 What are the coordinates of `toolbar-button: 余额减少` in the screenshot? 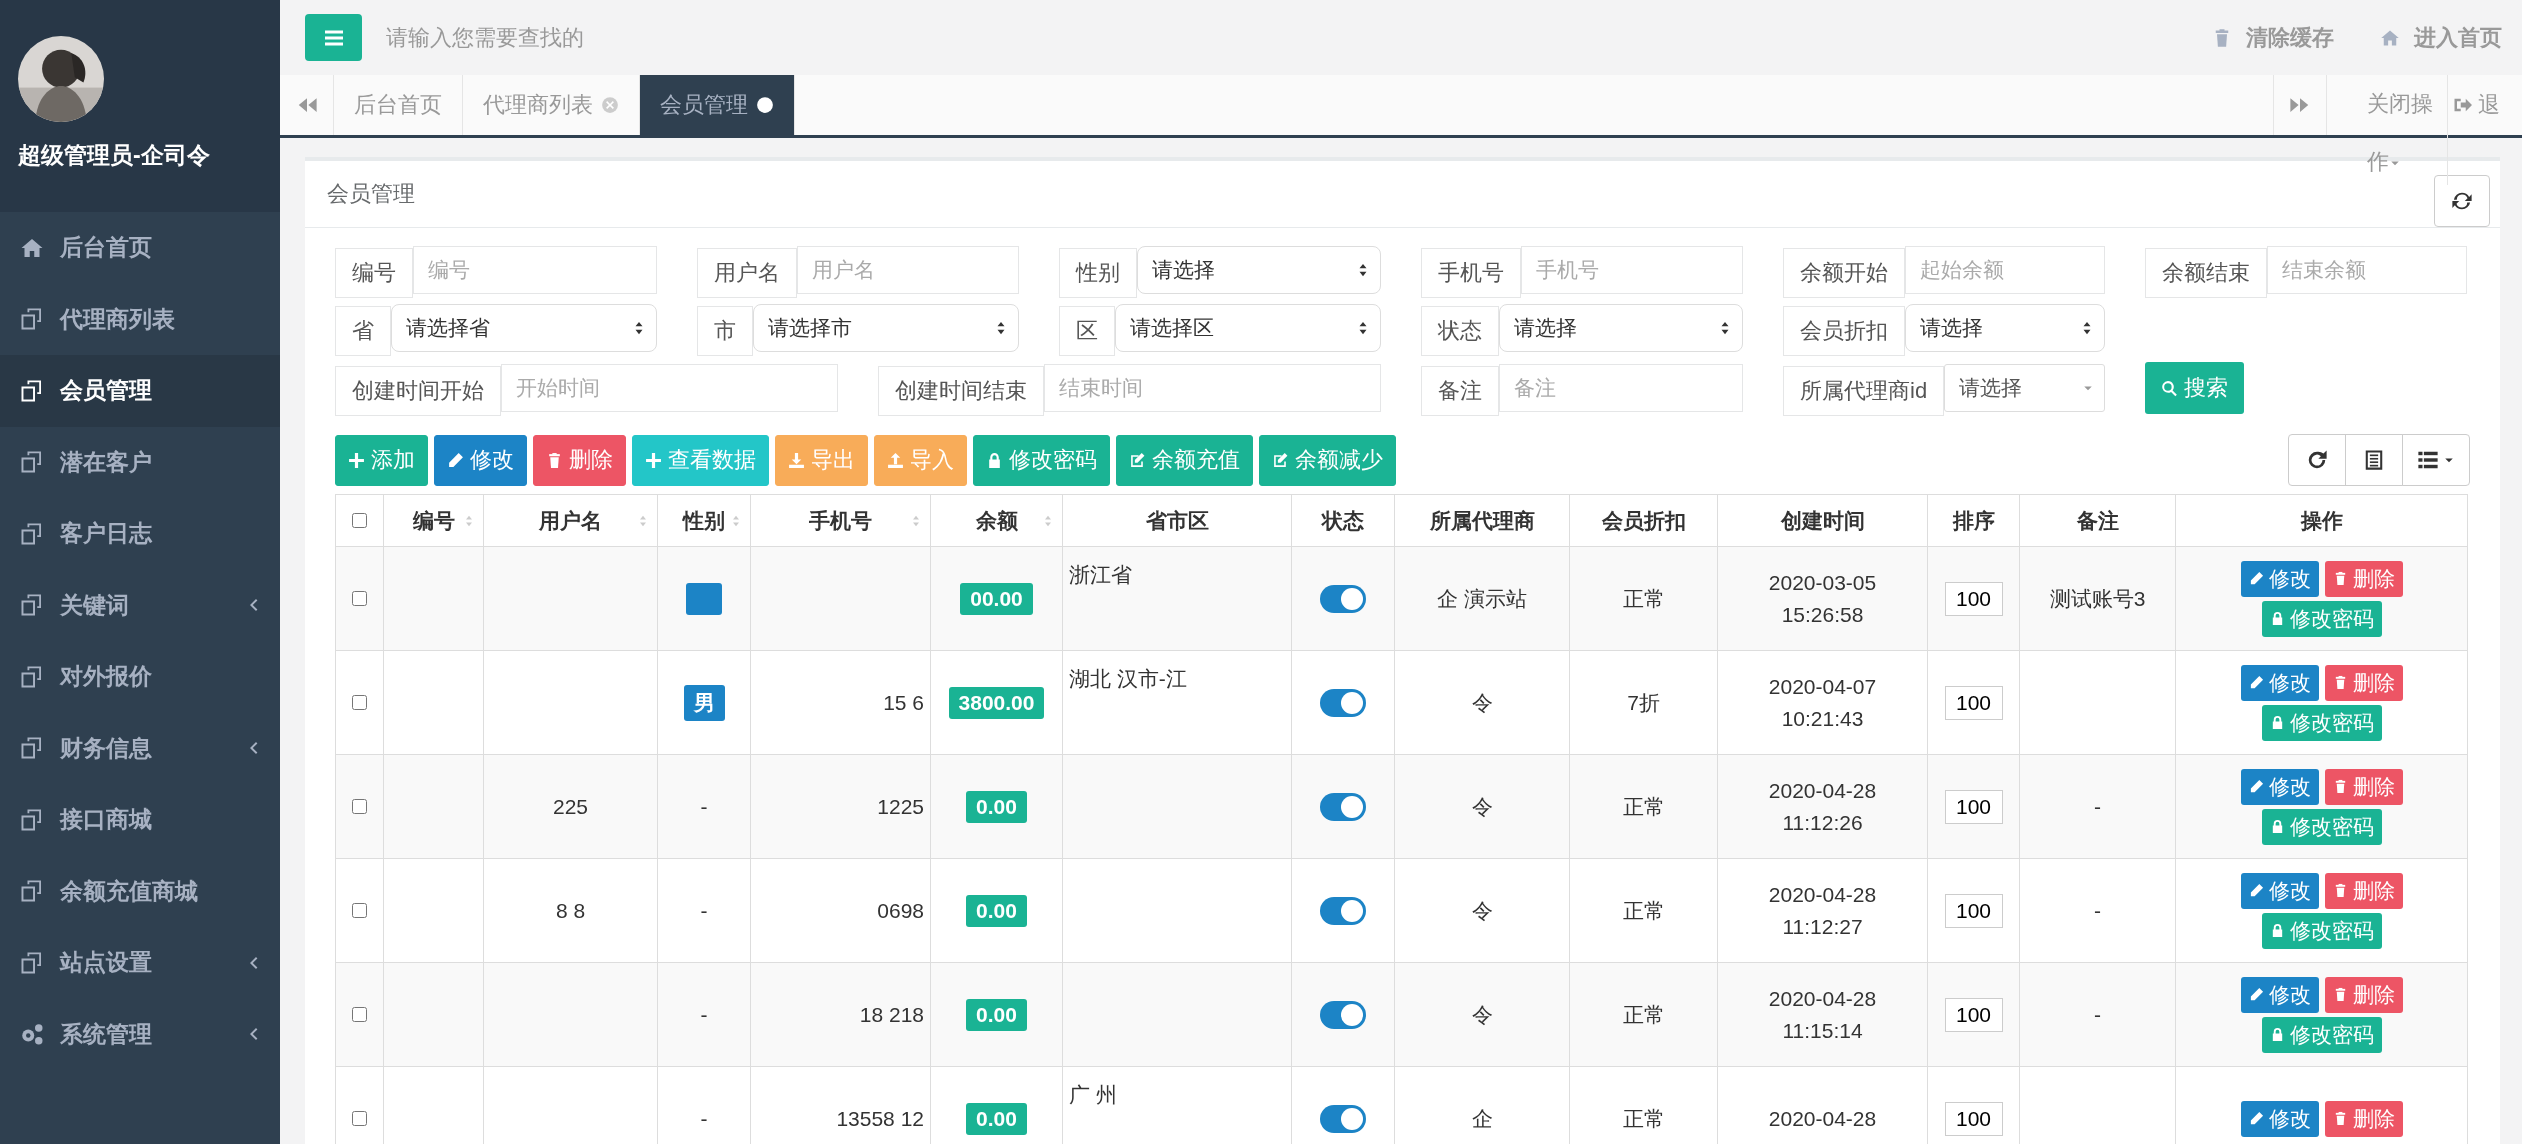 It's located at (1327, 460).